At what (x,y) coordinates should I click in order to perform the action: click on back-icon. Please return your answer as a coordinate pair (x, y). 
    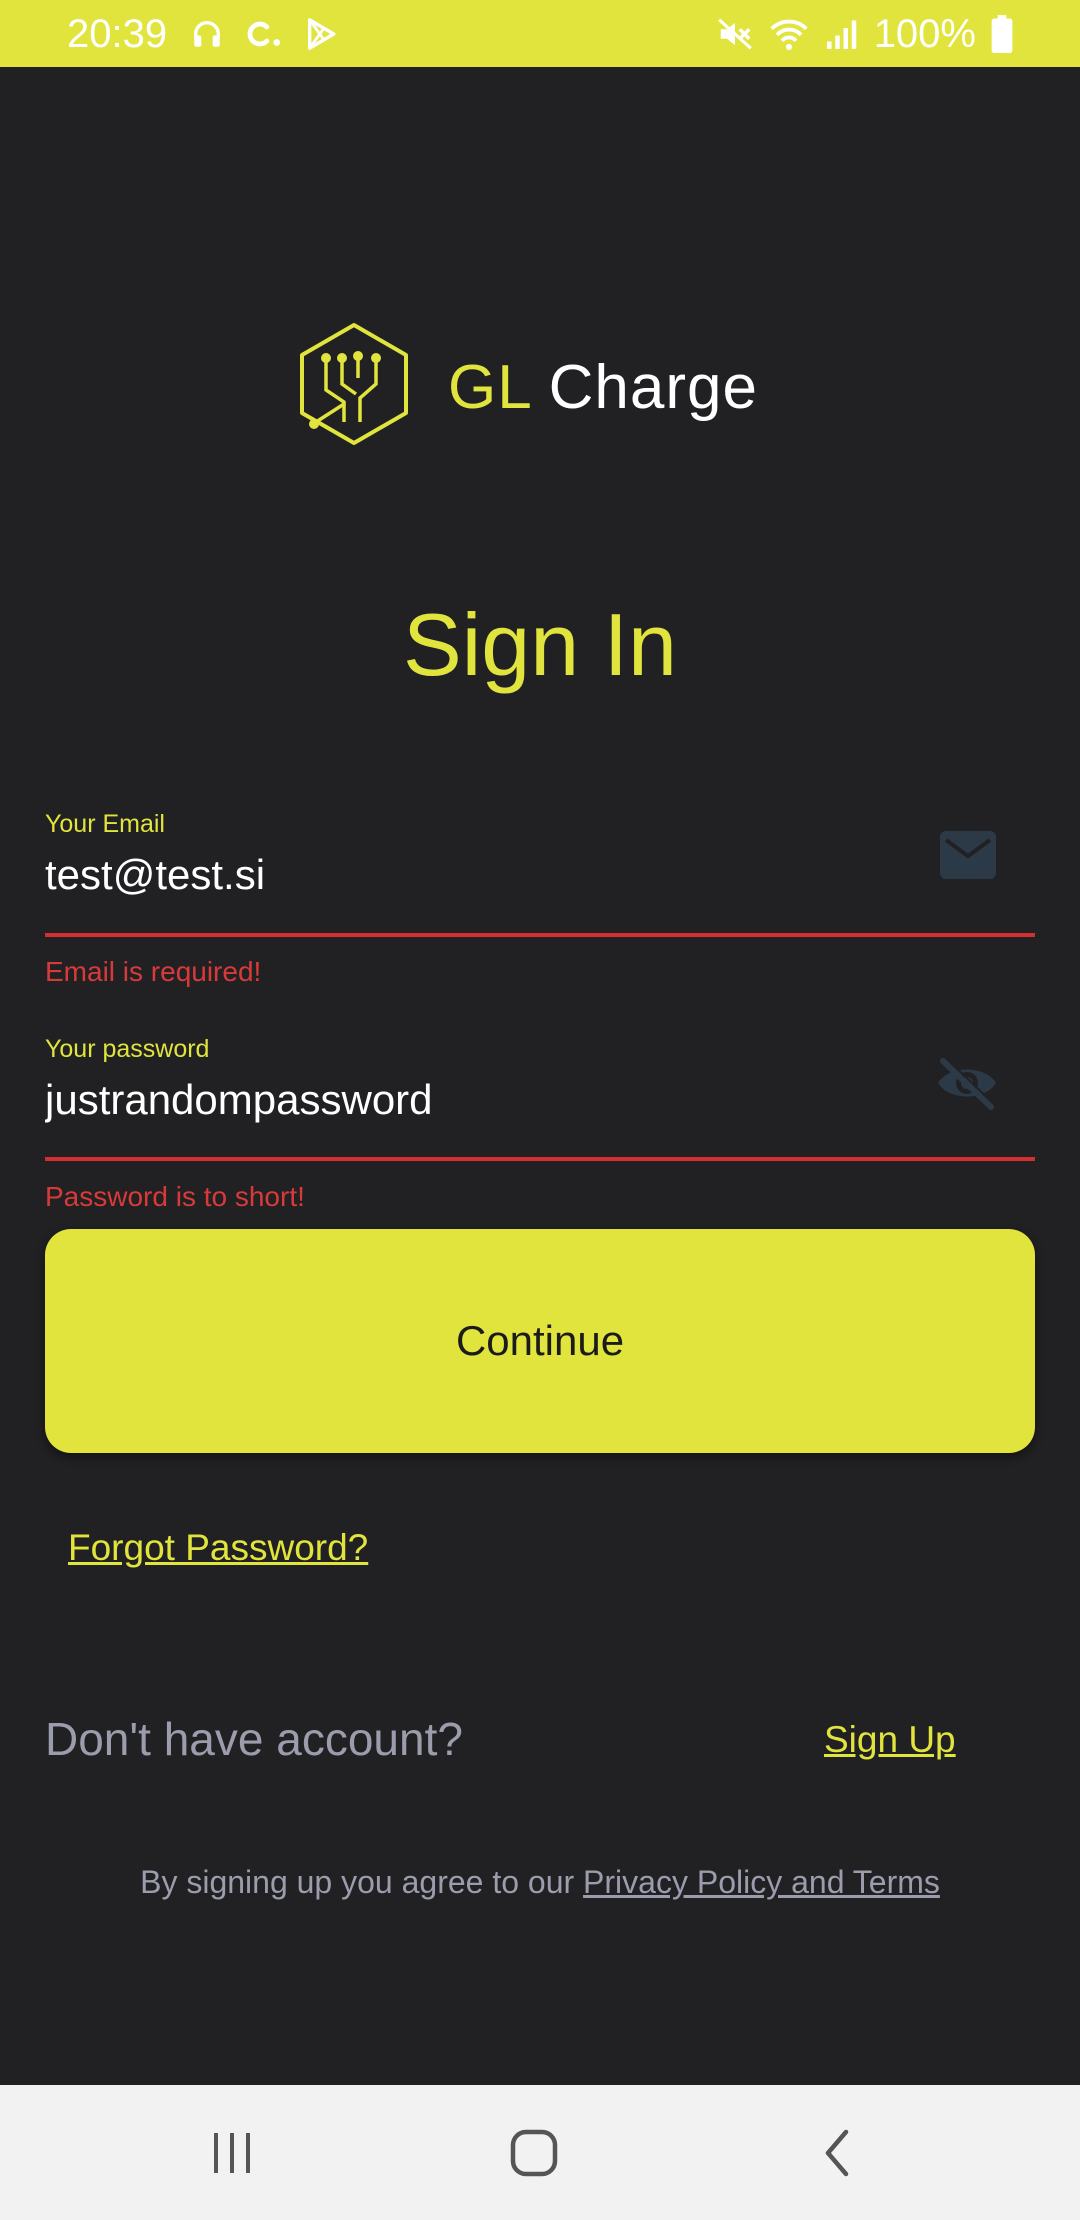
    Looking at the image, I should click on (837, 2152).